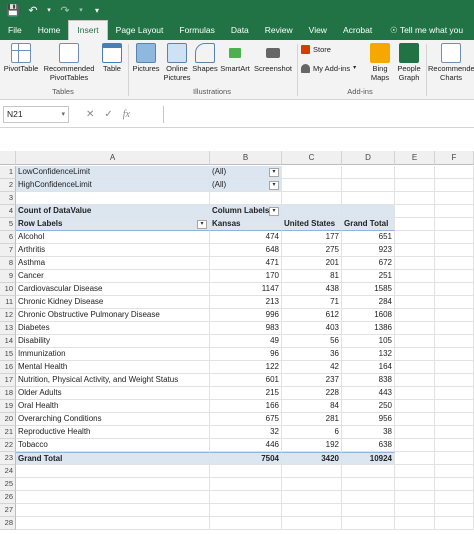 The width and height of the screenshot is (474, 534). I want to click on bing-maps-button: Bing Maps, so click(380, 62).